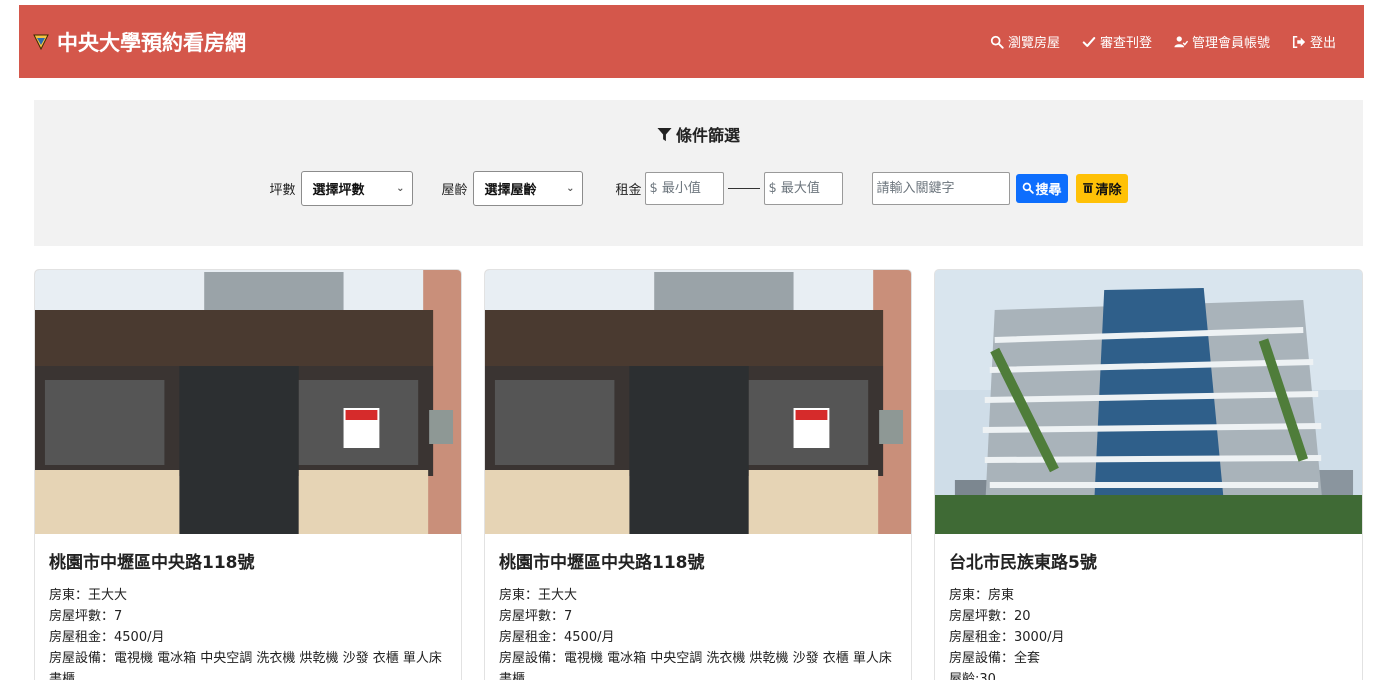  I want to click on logout-icon, so click(1299, 41).